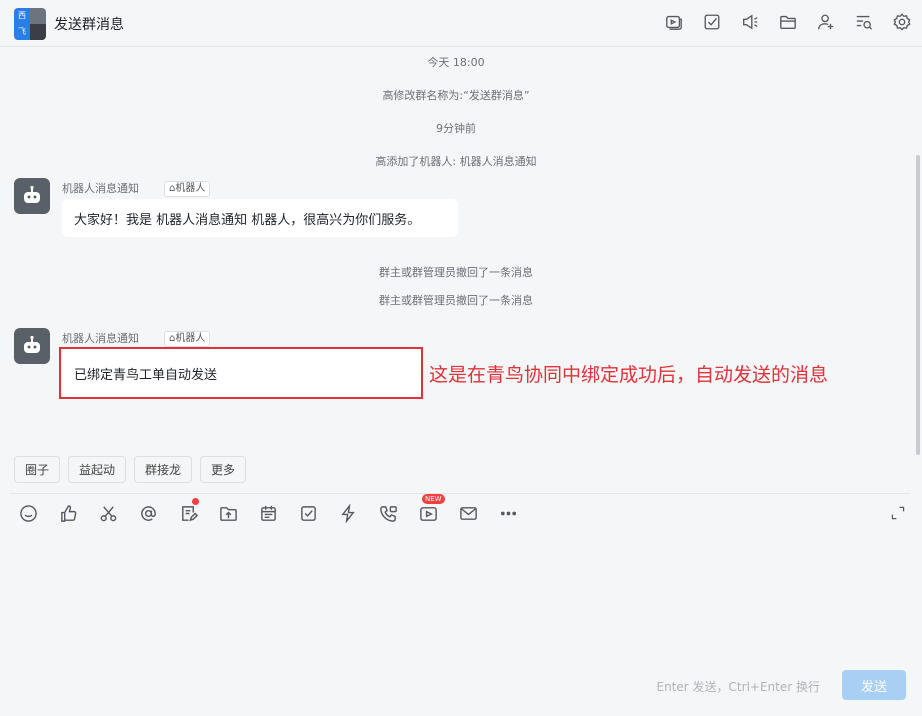  I want to click on new-badge: NEW, so click(433, 499).